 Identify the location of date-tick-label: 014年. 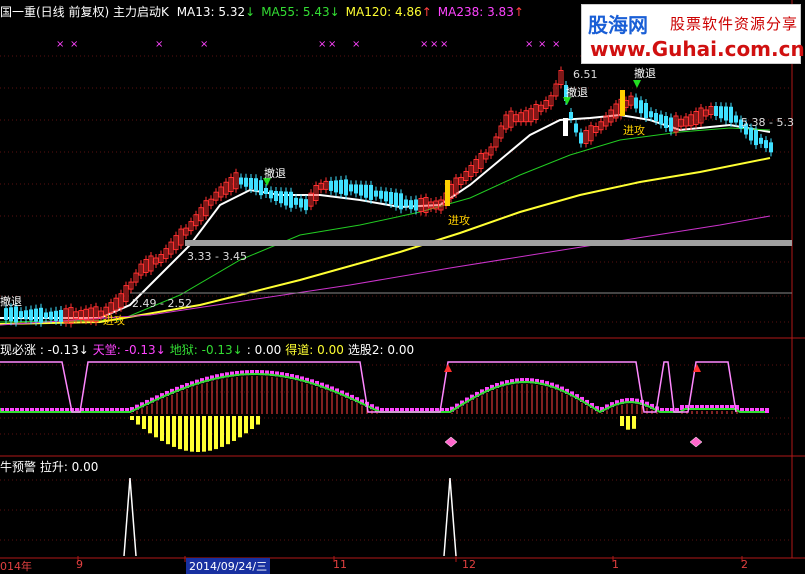
(16, 566).